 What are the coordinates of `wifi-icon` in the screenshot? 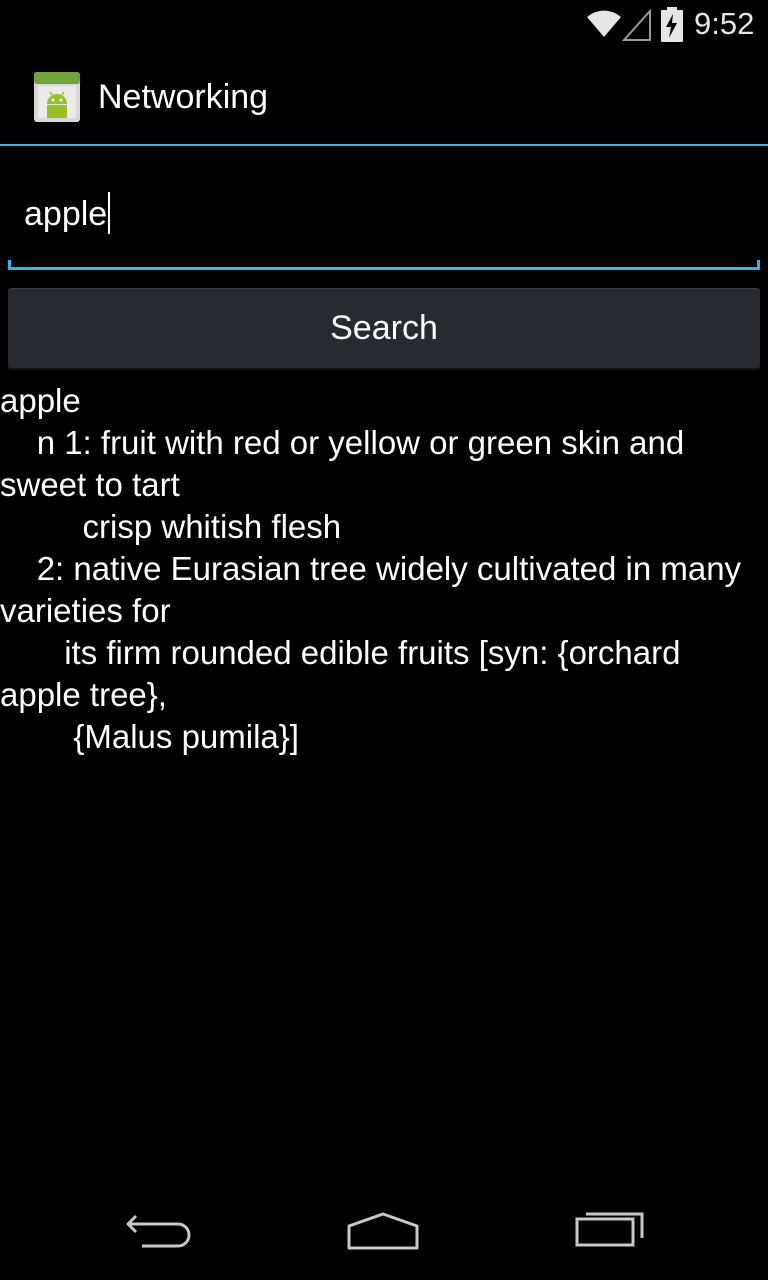 It's located at (604, 25).